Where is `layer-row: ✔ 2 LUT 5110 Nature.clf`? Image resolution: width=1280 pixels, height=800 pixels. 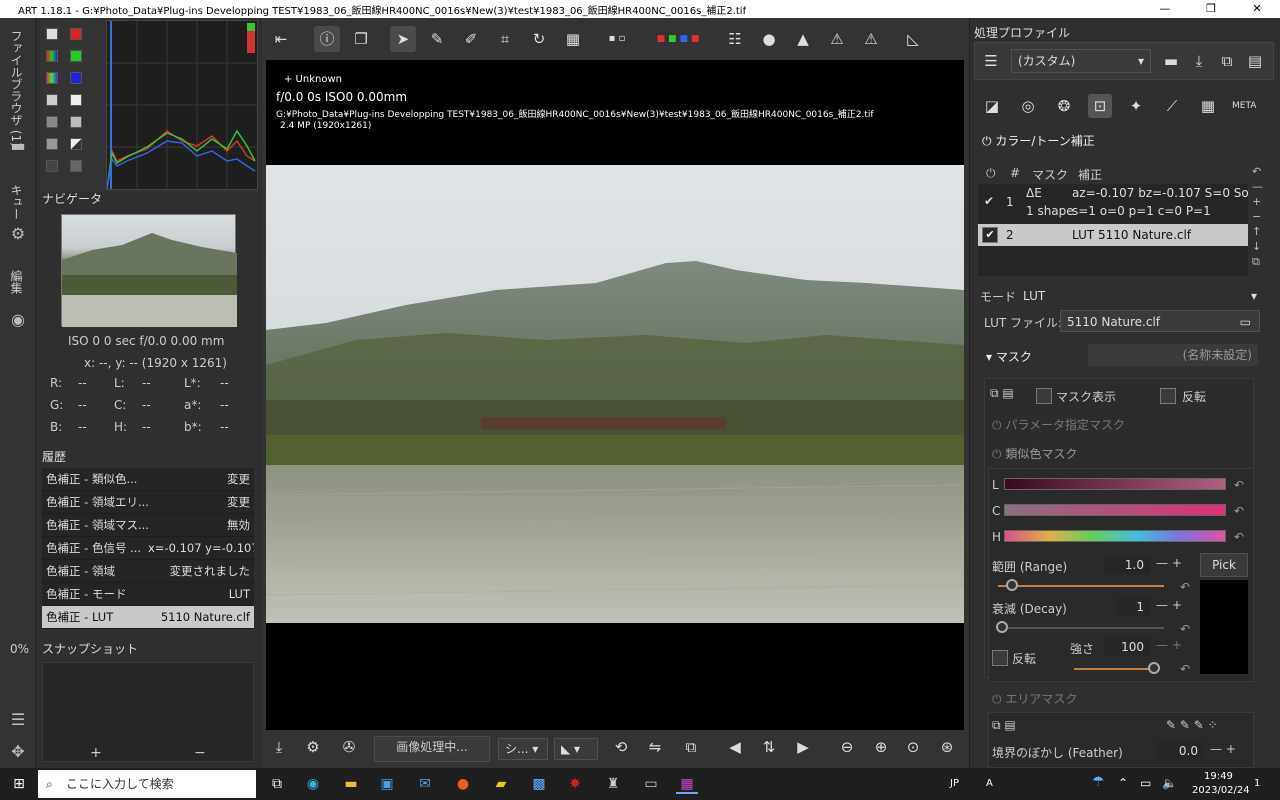 layer-row: ✔ 2 LUT 5110 Nature.clf is located at coordinates (1113, 235).